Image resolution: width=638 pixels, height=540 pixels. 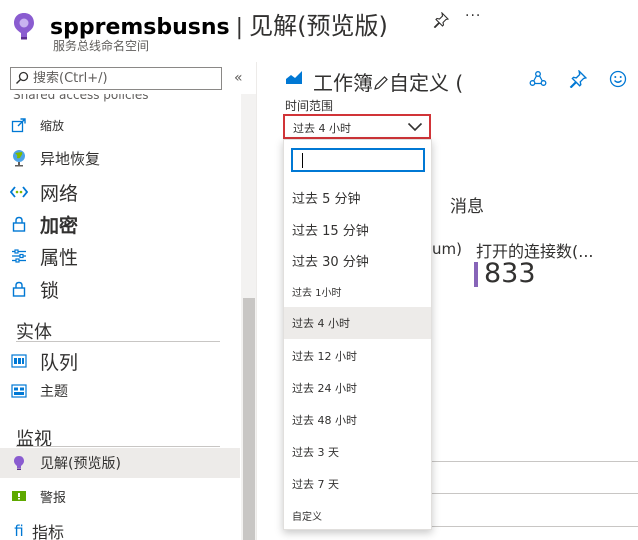 I want to click on globe-icon, so click(x=19, y=158).